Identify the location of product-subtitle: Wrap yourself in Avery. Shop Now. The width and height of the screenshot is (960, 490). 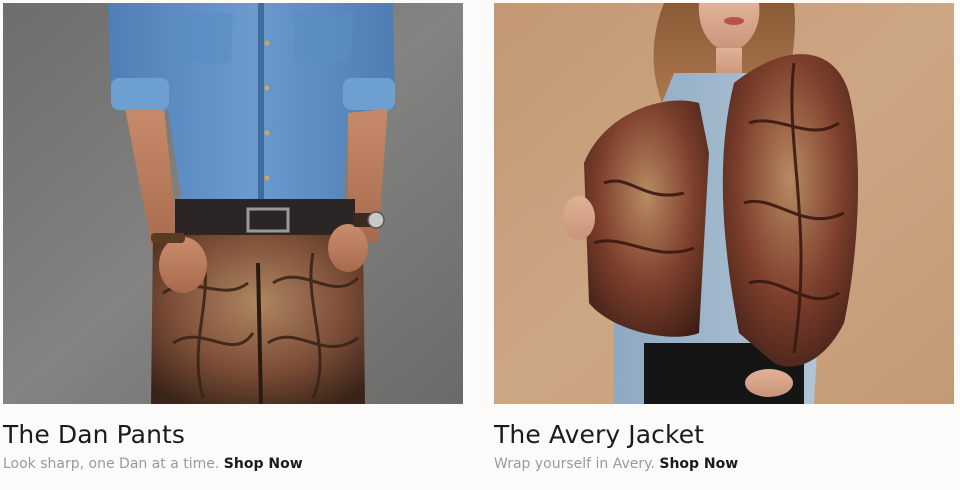
(616, 464).